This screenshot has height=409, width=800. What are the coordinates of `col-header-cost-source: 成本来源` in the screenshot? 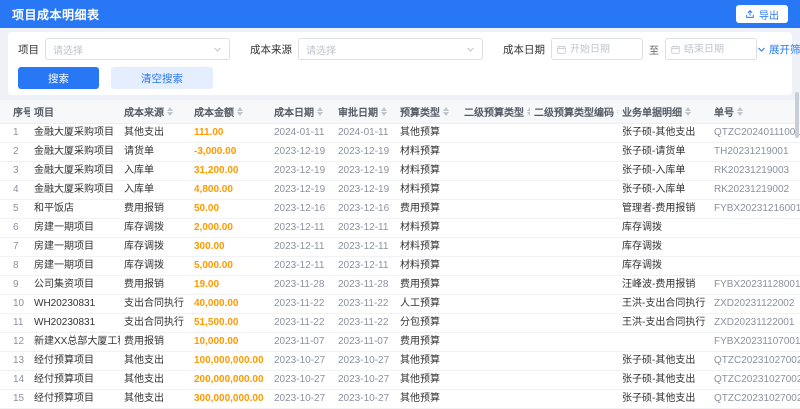 It's located at (155, 112).